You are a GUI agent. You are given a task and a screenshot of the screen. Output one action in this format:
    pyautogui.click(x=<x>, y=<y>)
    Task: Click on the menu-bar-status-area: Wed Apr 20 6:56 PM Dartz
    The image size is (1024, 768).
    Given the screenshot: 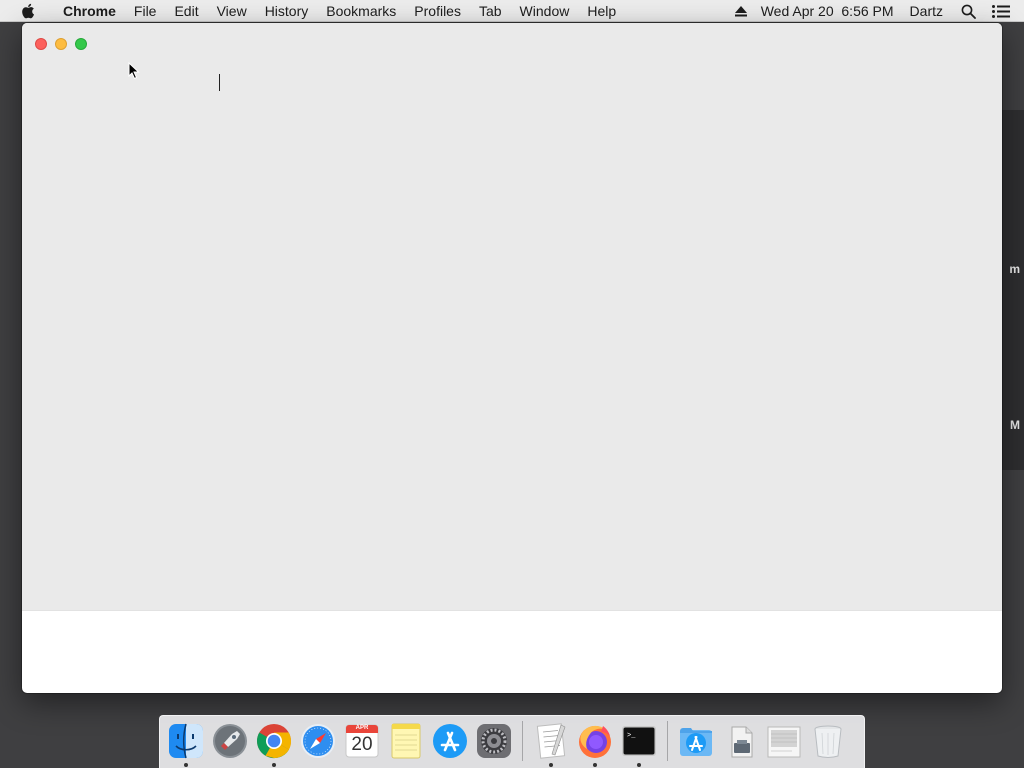 What is the action you would take?
    pyautogui.click(x=875, y=11)
    